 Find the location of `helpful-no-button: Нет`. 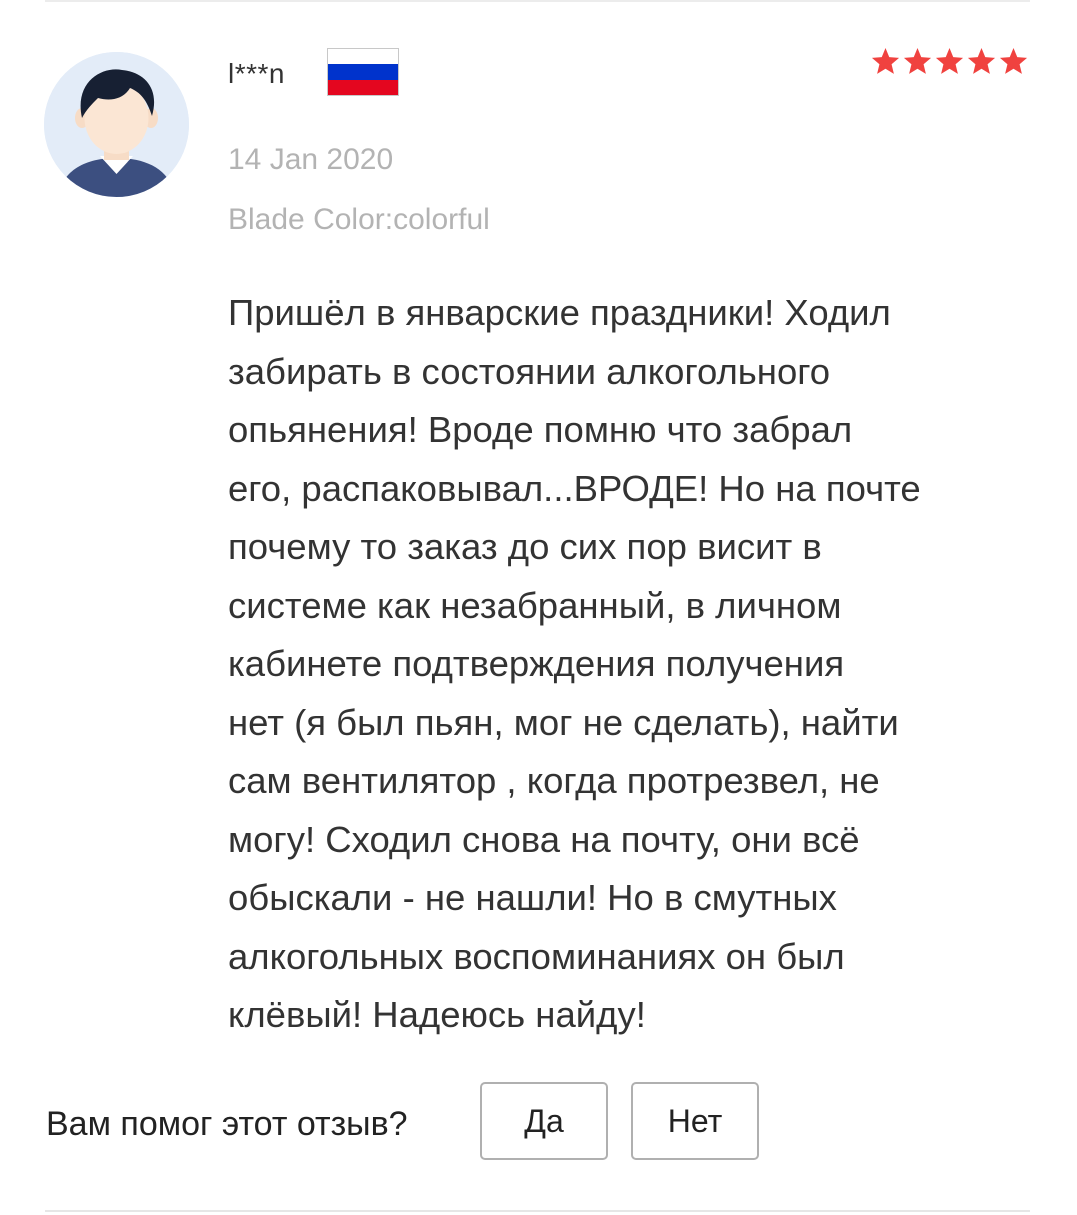

helpful-no-button: Нет is located at coordinates (695, 1121).